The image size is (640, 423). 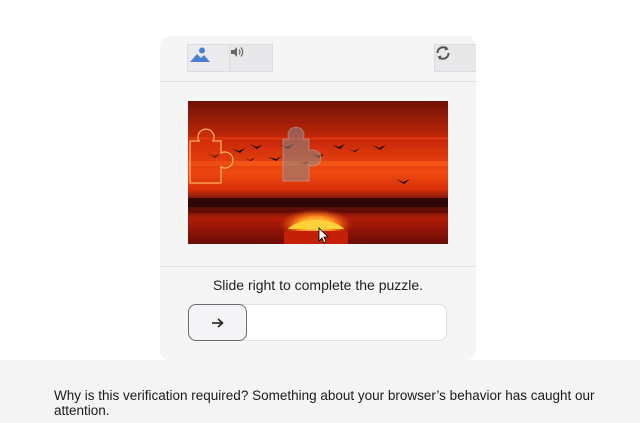 I want to click on slider-handle, so click(x=217, y=322).